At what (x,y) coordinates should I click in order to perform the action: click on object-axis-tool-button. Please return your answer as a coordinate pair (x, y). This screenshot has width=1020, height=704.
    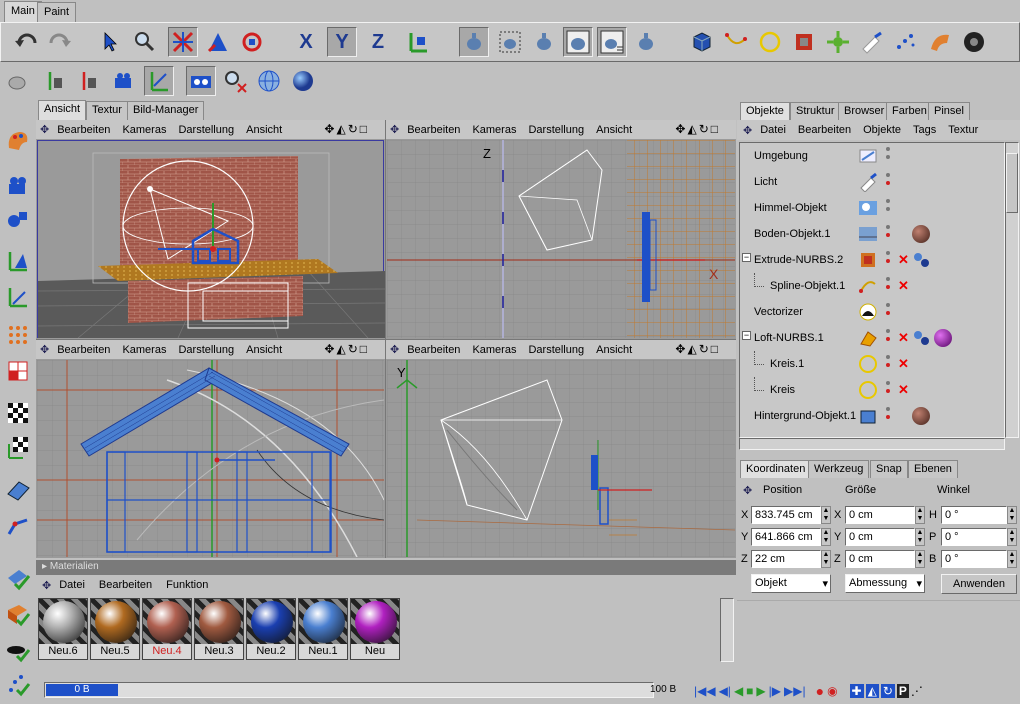
    Looking at the image, I should click on (18, 219).